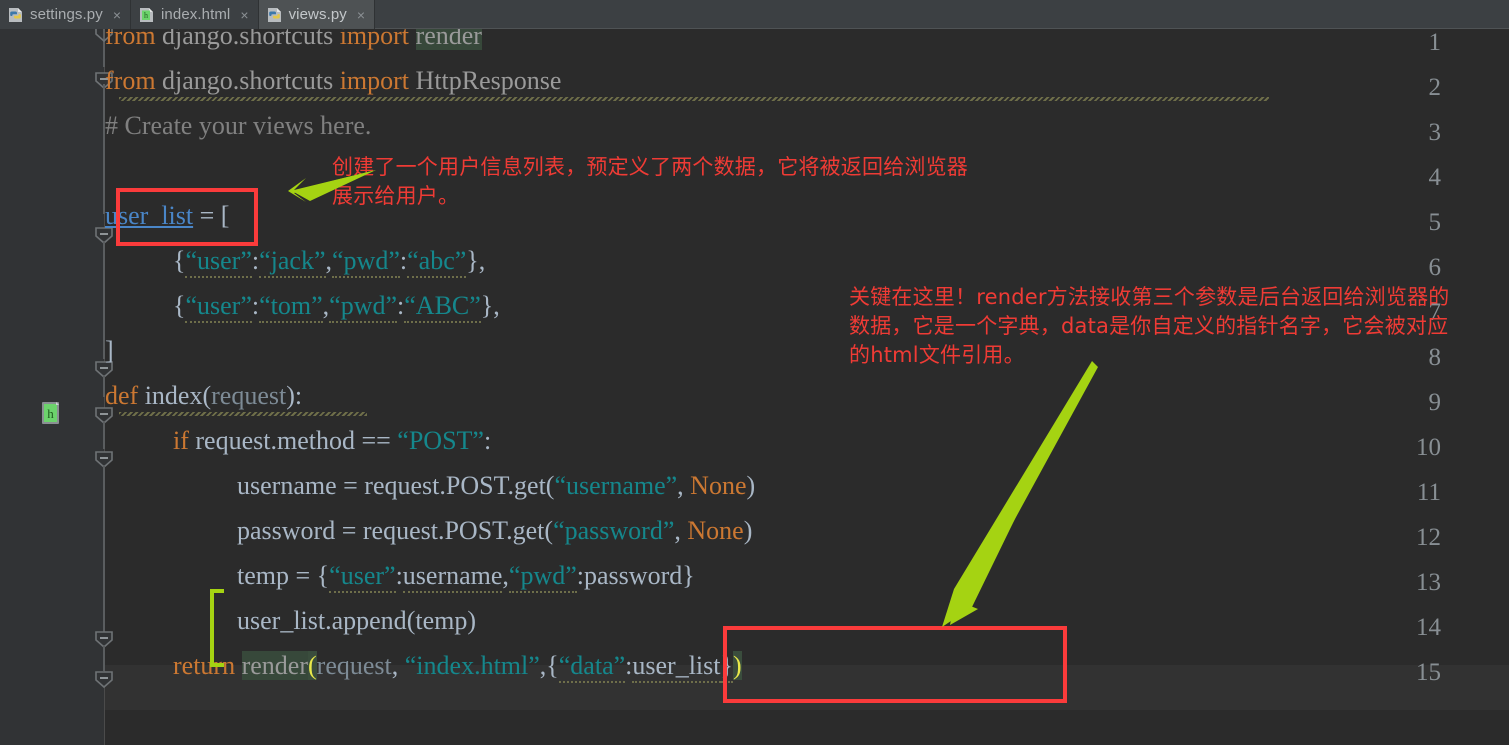 Image resolution: width=1509 pixels, height=745 pixels. Describe the element at coordinates (472, 665) in the screenshot. I see `token-string-index-html: “index.html”` at that location.